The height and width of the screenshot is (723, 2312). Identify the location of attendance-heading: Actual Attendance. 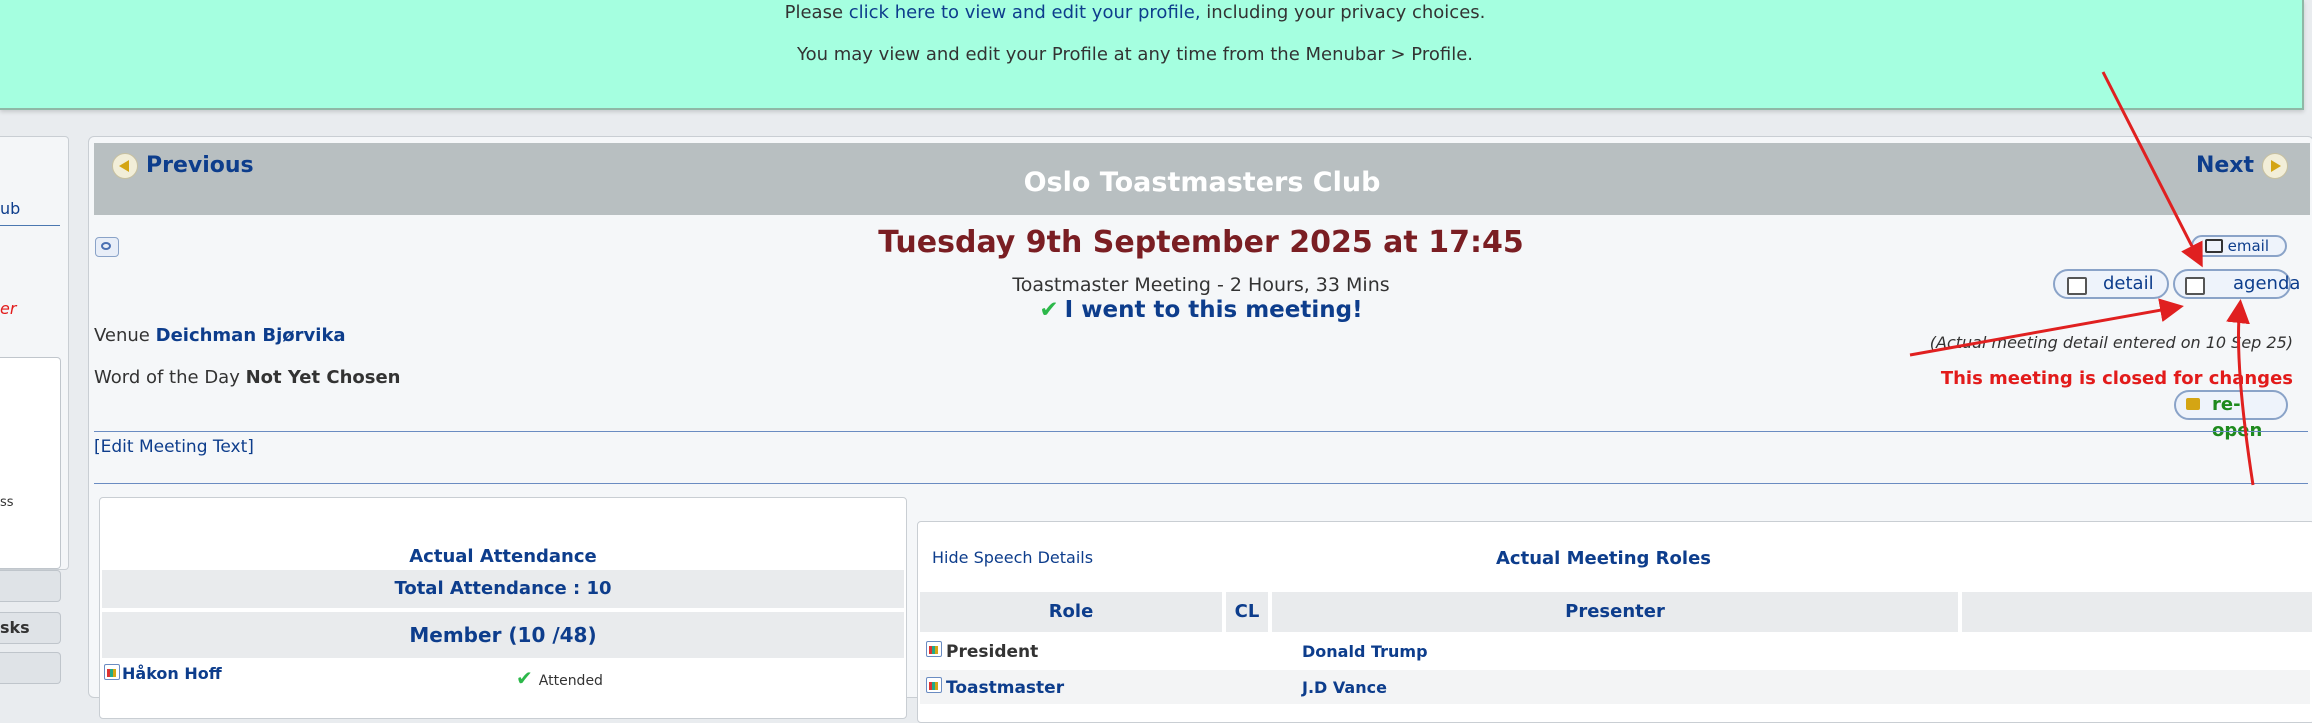
(503, 556).